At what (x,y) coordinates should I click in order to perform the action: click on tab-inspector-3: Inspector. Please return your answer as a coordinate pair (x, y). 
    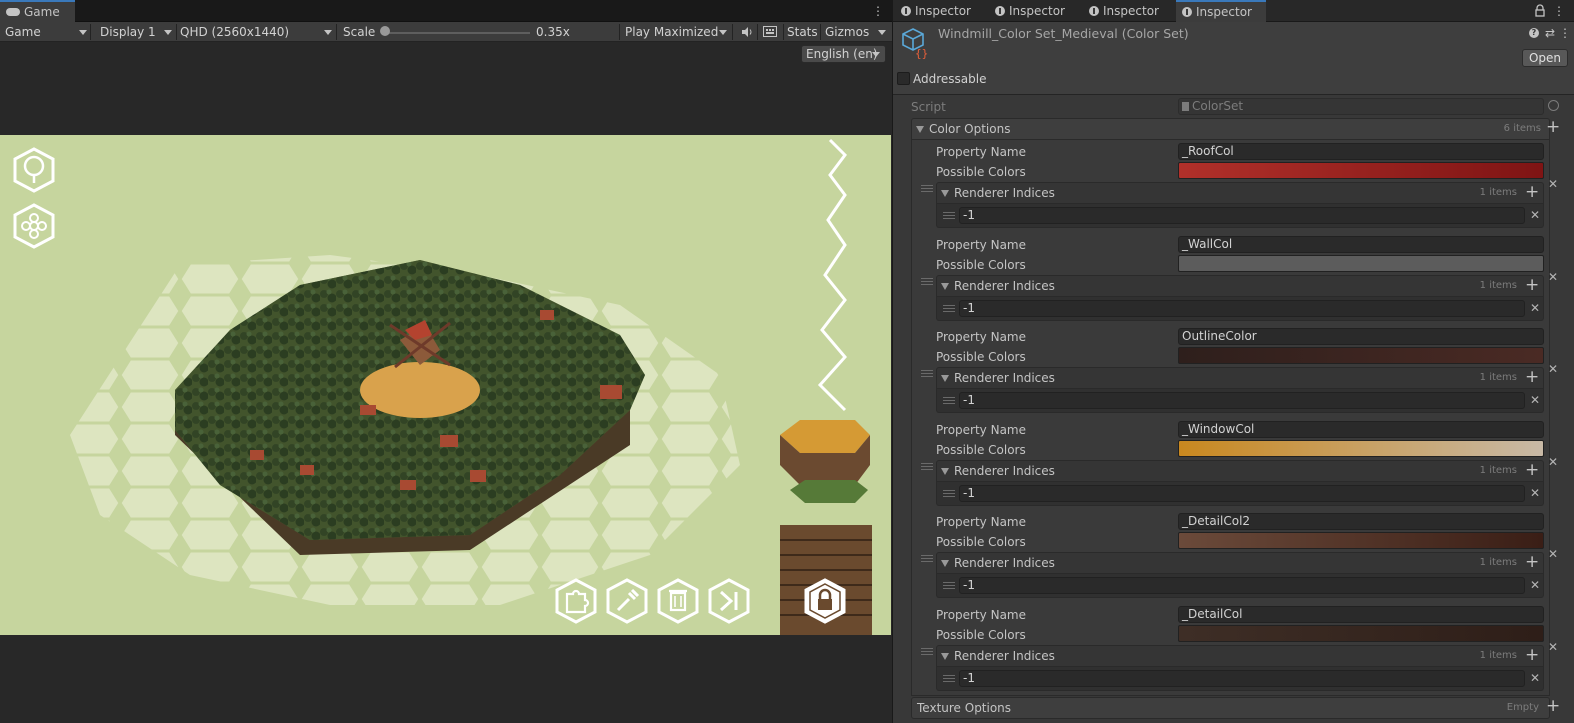
    Looking at the image, I should click on (1129, 11).